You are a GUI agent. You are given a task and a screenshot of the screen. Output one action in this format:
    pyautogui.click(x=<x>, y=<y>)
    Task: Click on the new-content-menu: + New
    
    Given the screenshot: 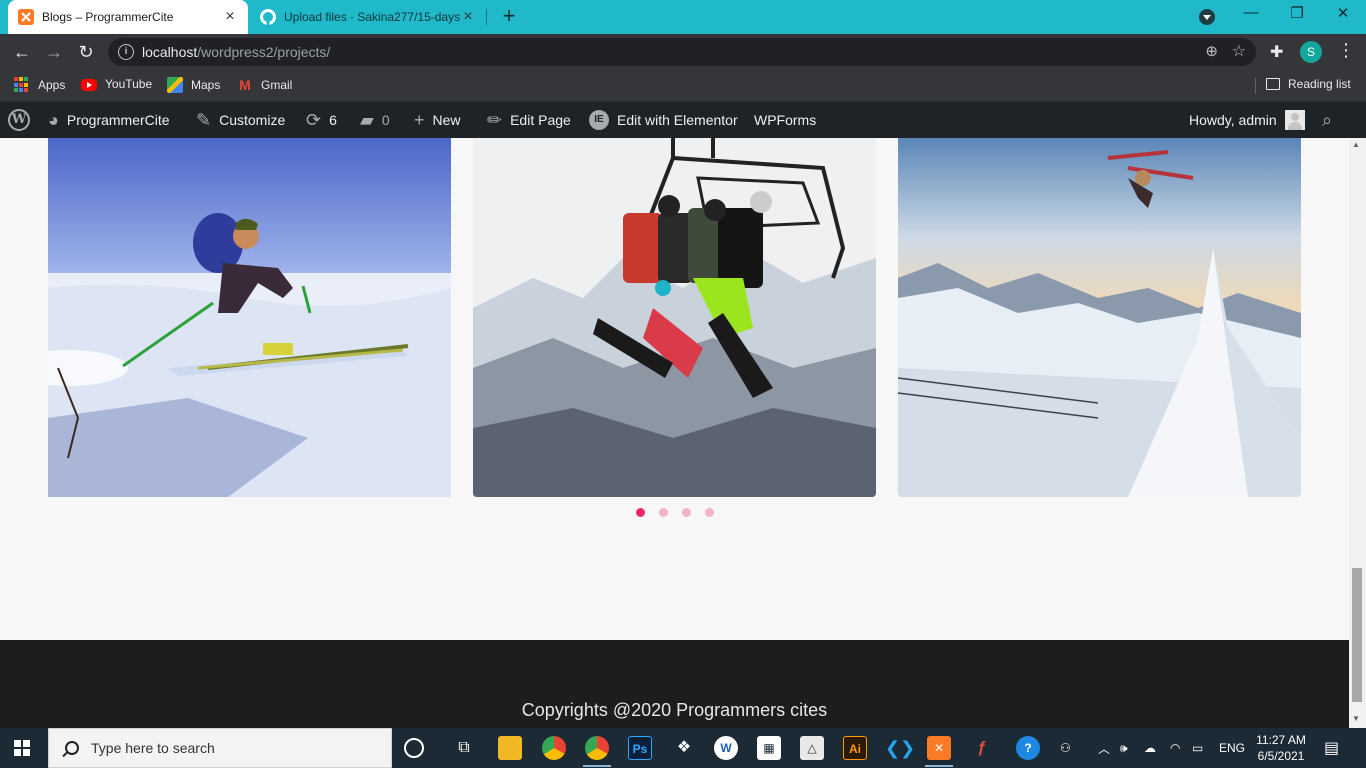 What is the action you would take?
    pyautogui.click(x=437, y=120)
    